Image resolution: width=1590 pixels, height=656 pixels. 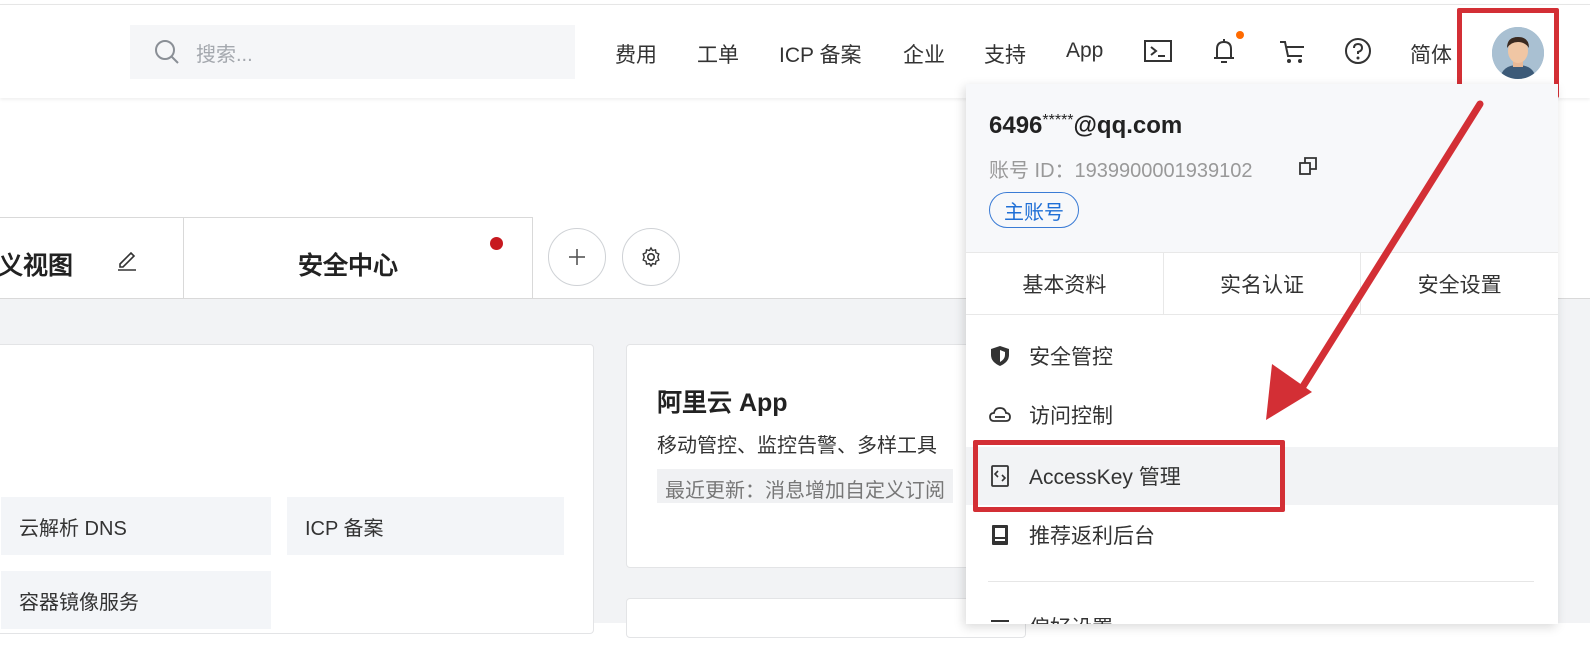 I want to click on gear-icon, so click(x=651, y=257).